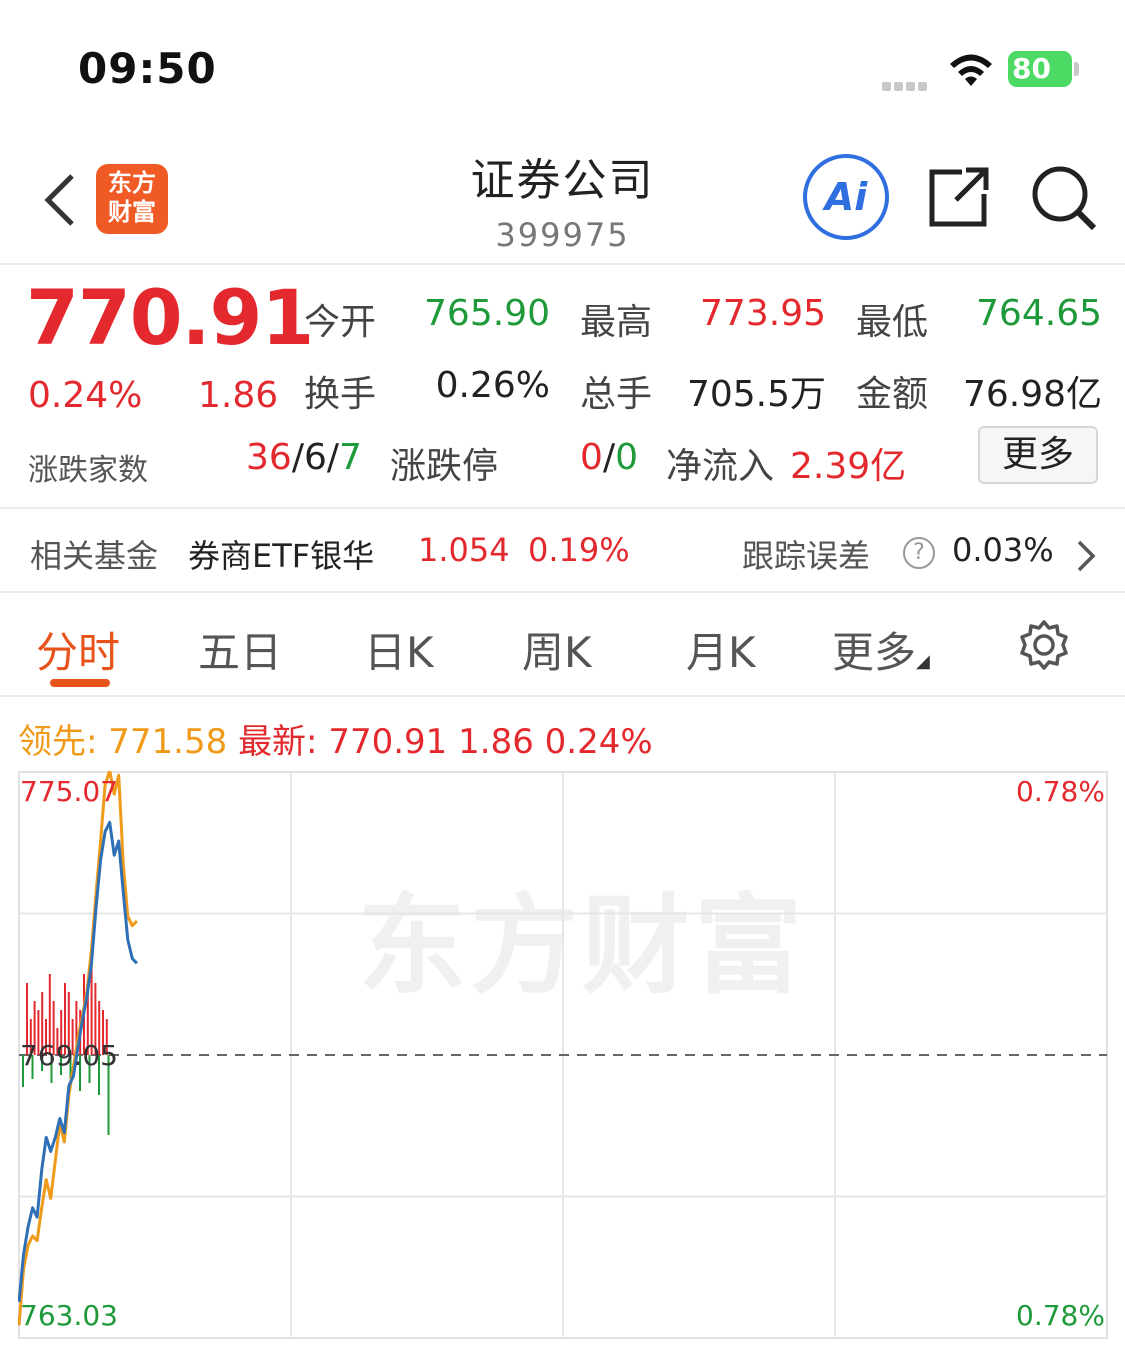  Describe the element at coordinates (240, 649) in the screenshot. I see `tab-five-day: 五日` at that location.